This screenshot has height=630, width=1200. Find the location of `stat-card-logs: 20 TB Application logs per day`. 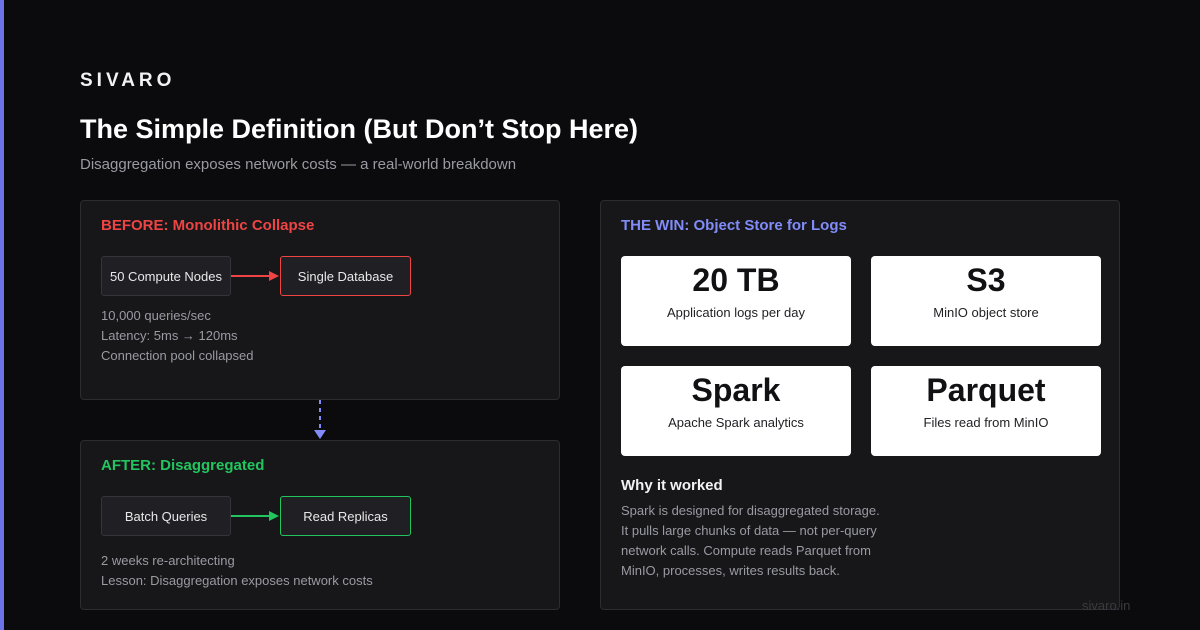

stat-card-logs: 20 TB Application logs per day is located at coordinates (736, 301).